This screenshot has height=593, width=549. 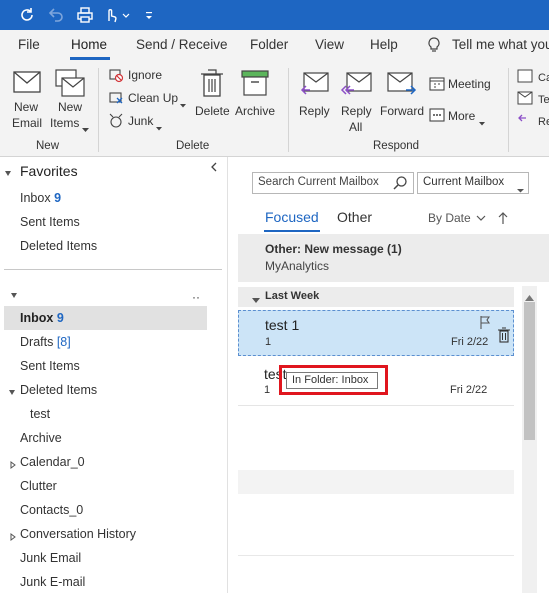 What do you see at coordinates (116, 98) in the screenshot?
I see `clean-up-icon` at bounding box center [116, 98].